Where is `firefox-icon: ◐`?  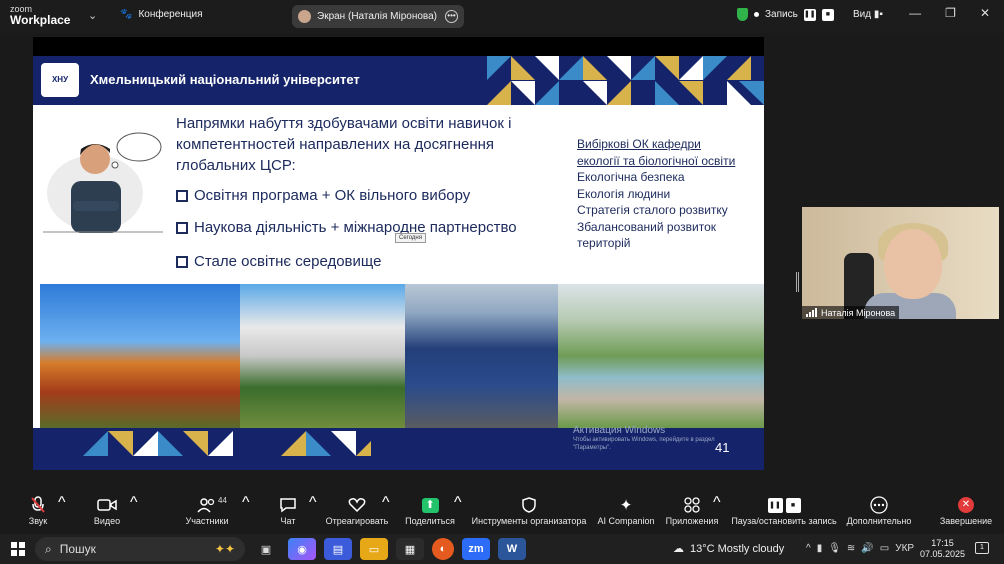
firefox-icon: ◐ is located at coordinates (443, 549).